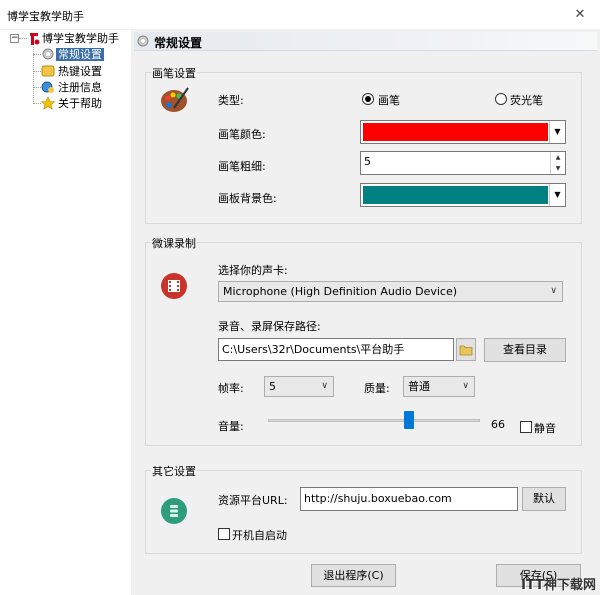 Image resolution: width=600 pixels, height=595 pixels. Describe the element at coordinates (174, 511) in the screenshot. I see `database-icon` at that location.